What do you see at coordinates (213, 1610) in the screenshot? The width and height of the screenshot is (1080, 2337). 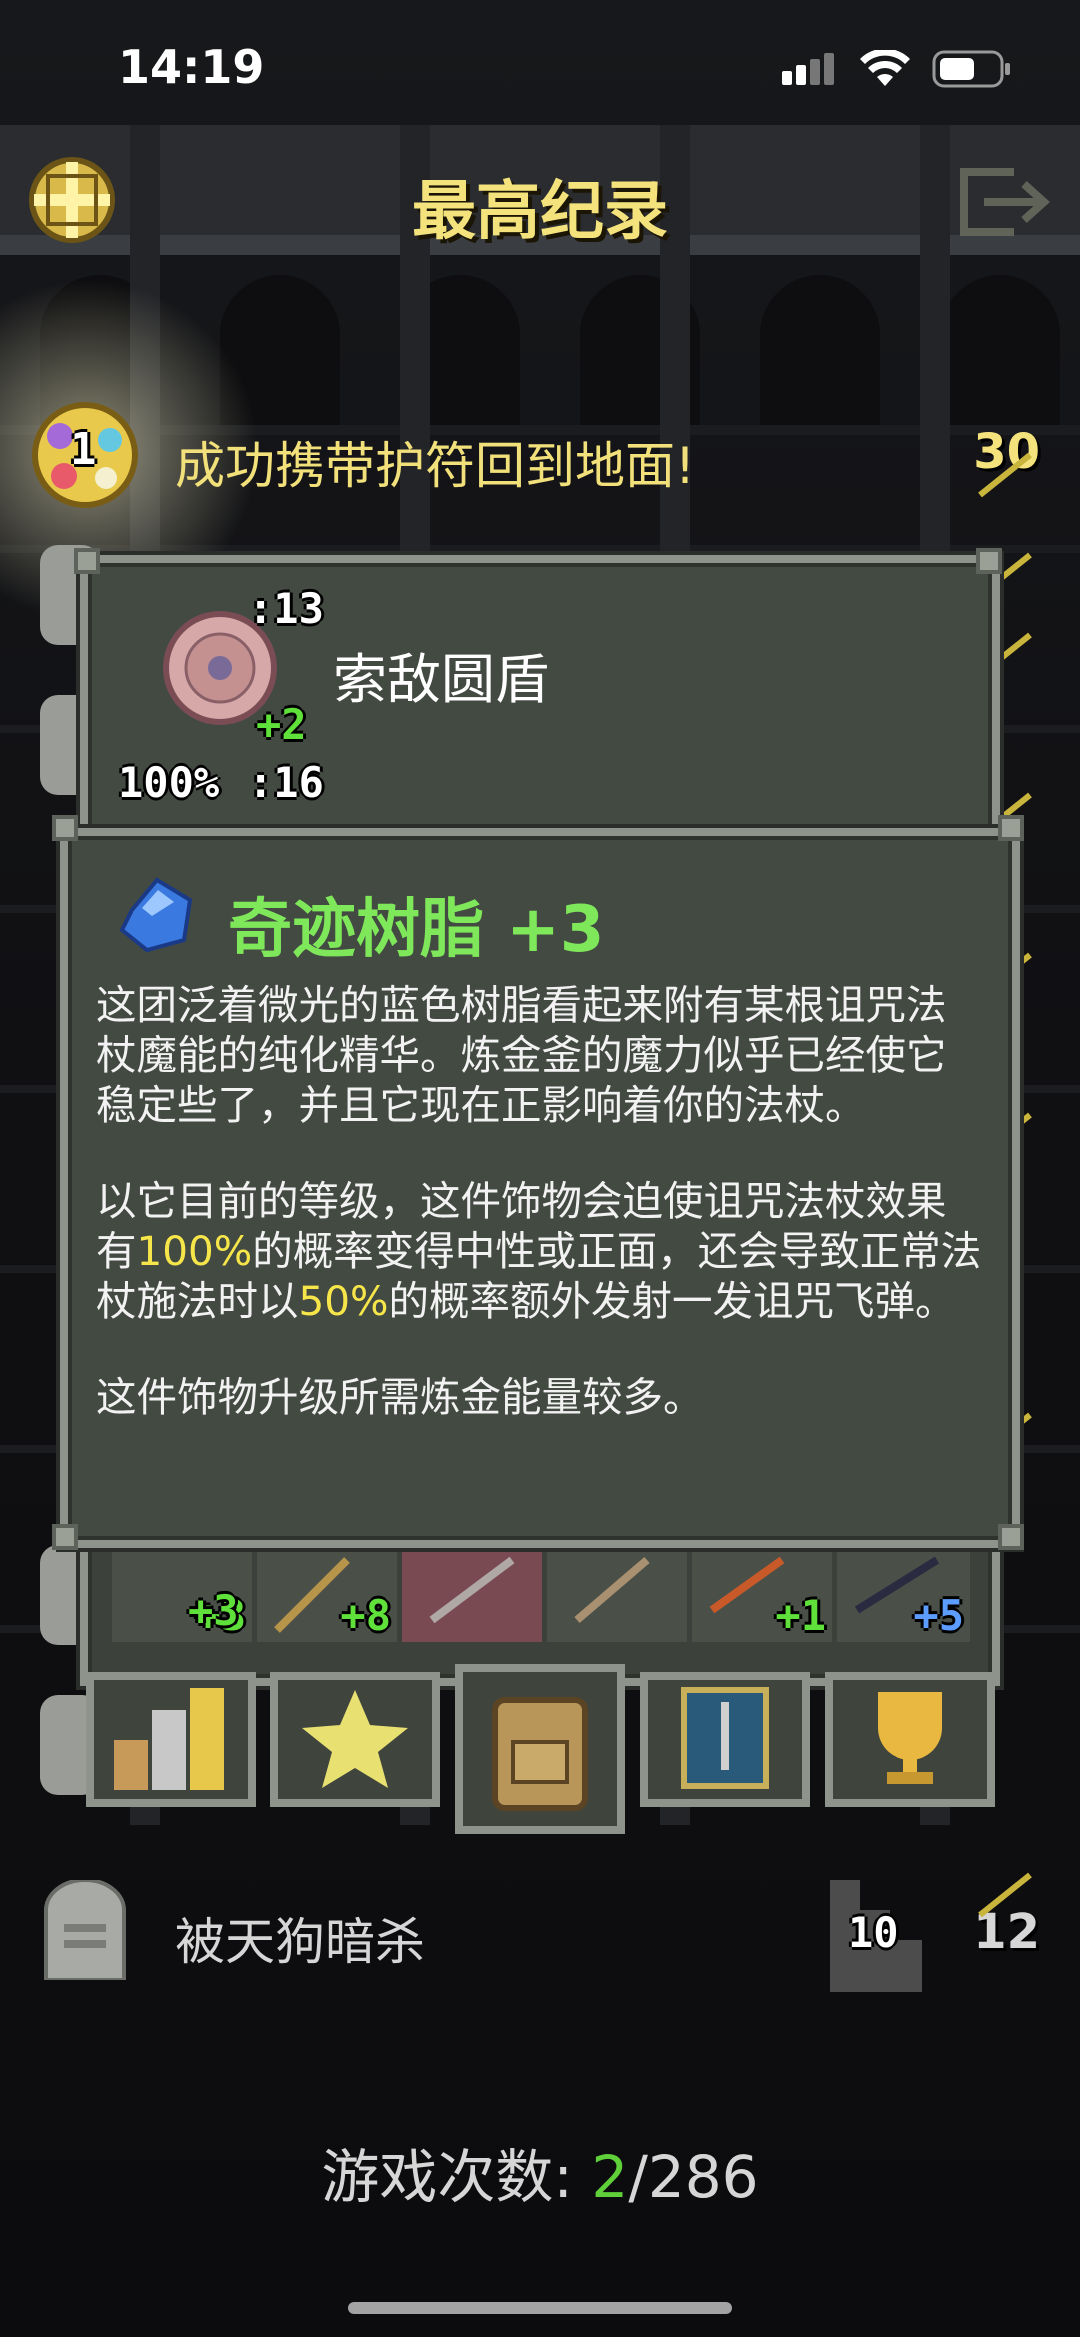 I see `slot-level-first: +3` at bounding box center [213, 1610].